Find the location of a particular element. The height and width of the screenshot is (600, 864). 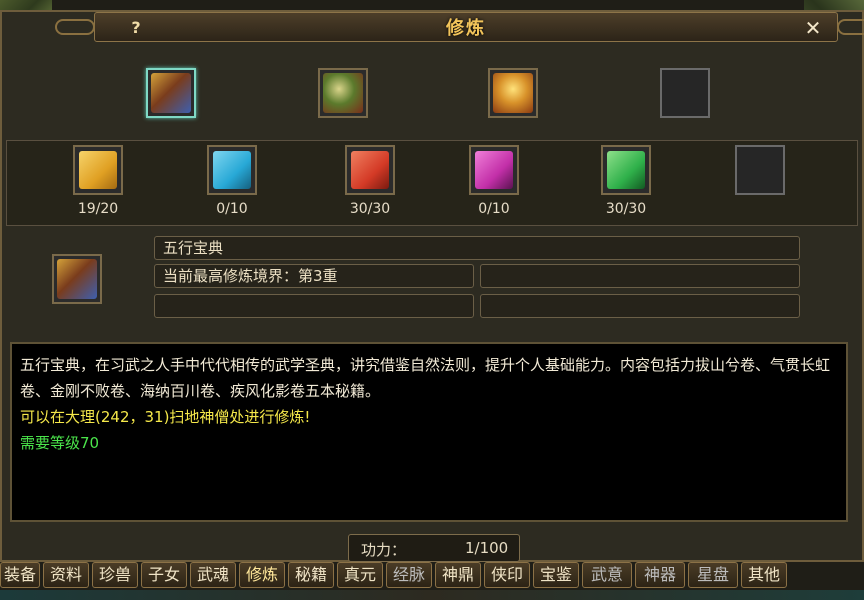

tab-secret-books: 秘籍 is located at coordinates (311, 575).